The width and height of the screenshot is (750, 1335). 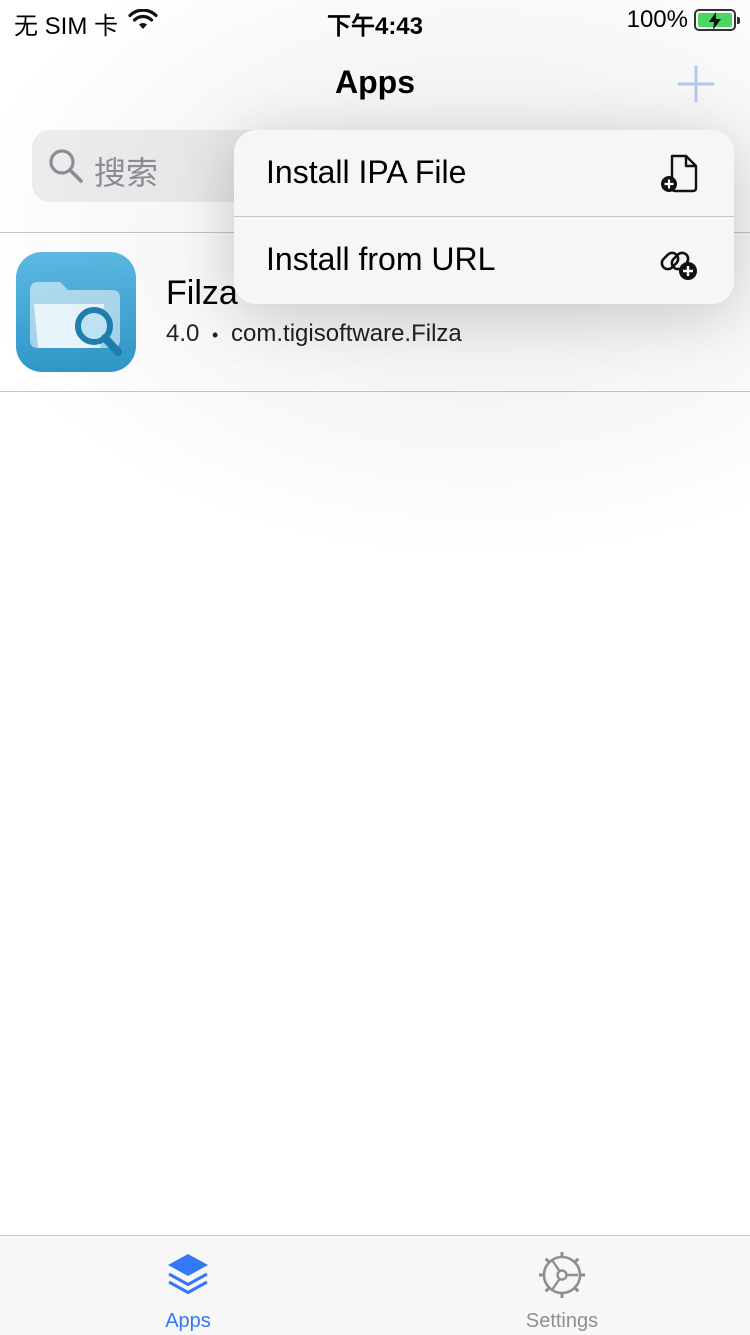 I want to click on tab-apps: Apps, so click(x=188, y=1285).